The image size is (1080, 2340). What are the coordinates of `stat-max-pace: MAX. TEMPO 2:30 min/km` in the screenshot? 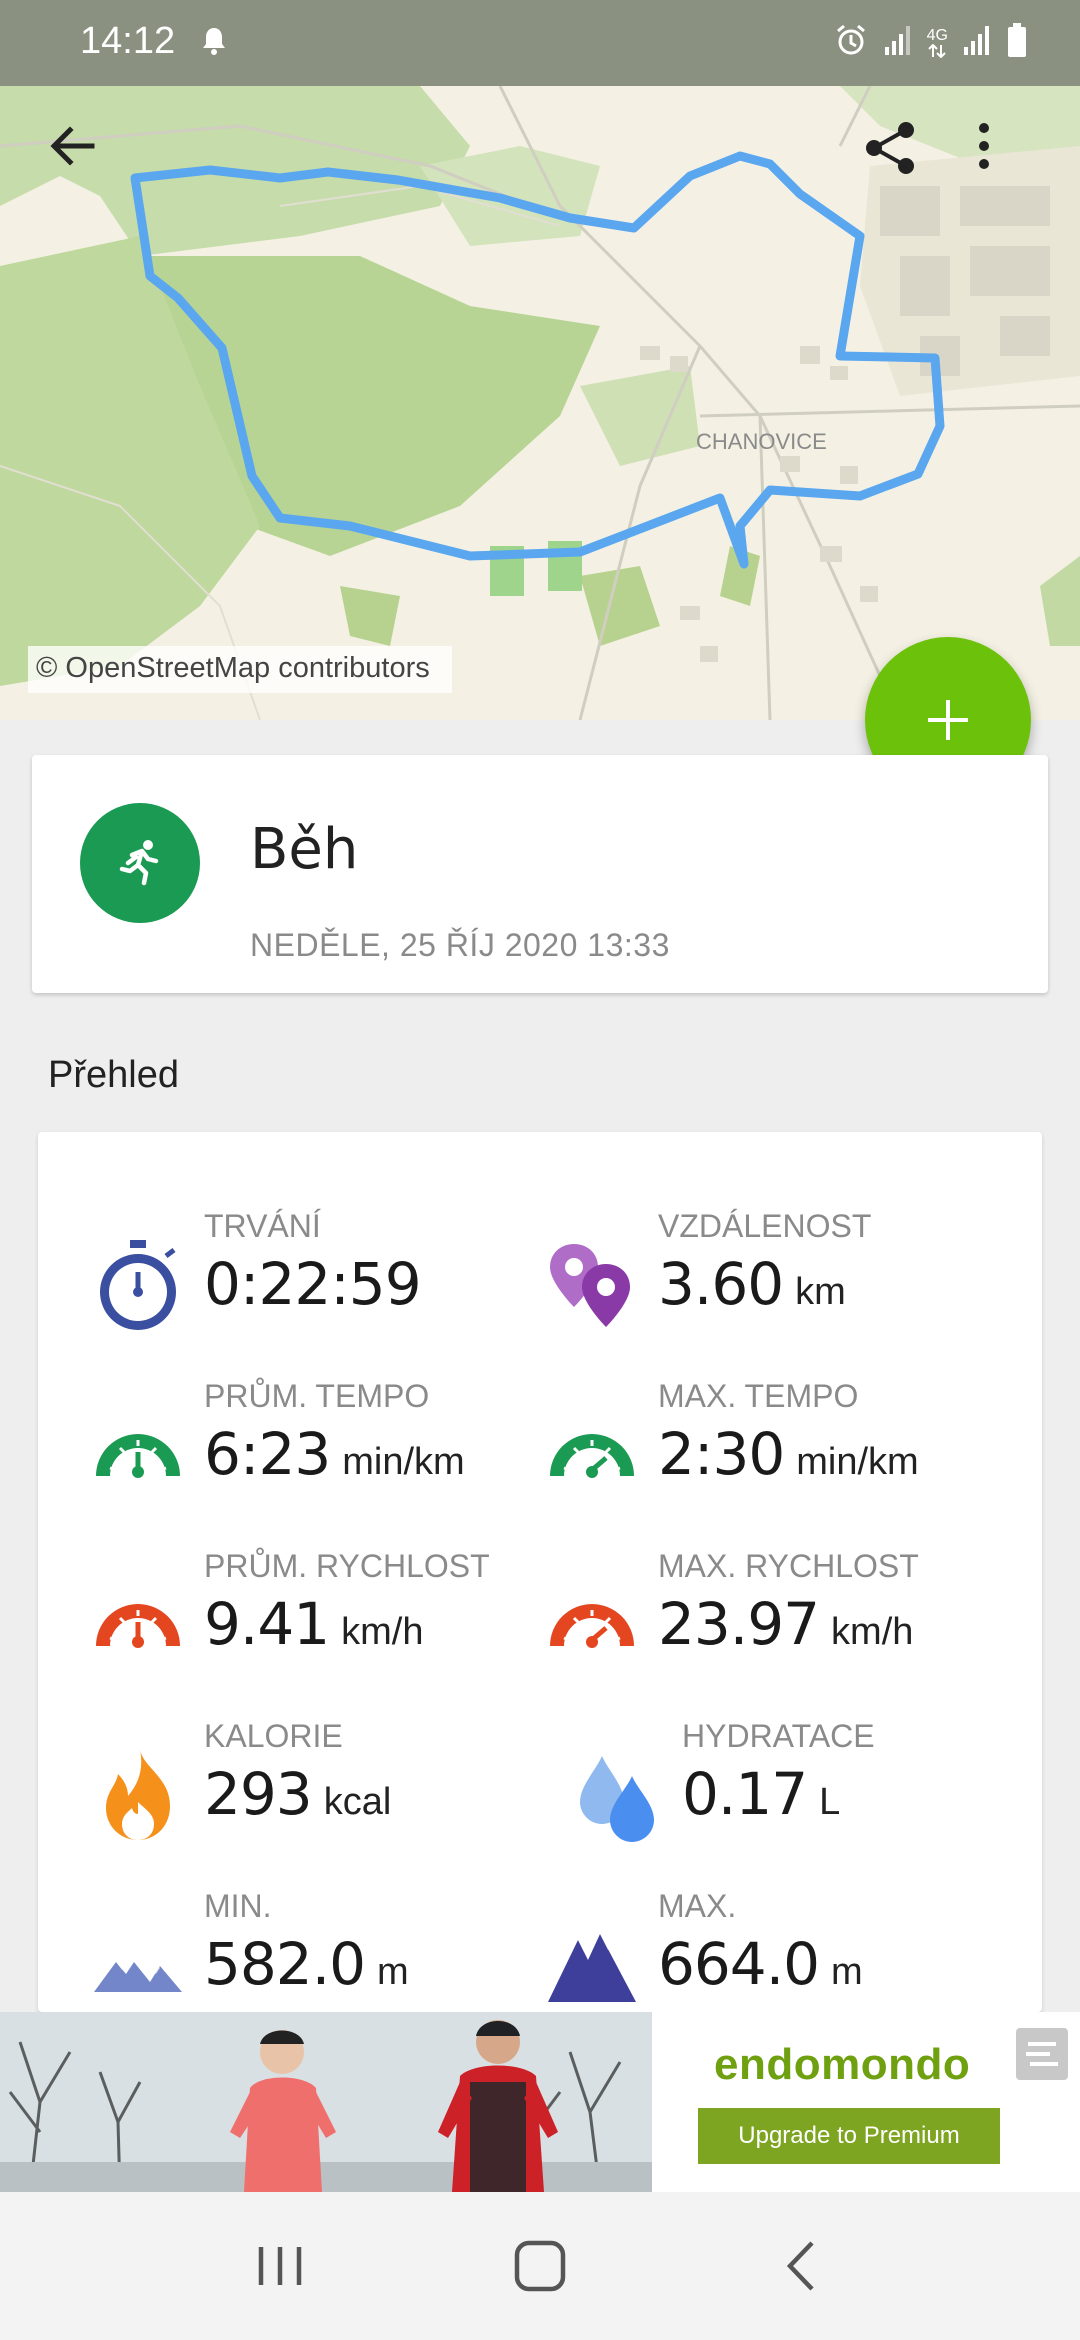 It's located at (772, 1443).